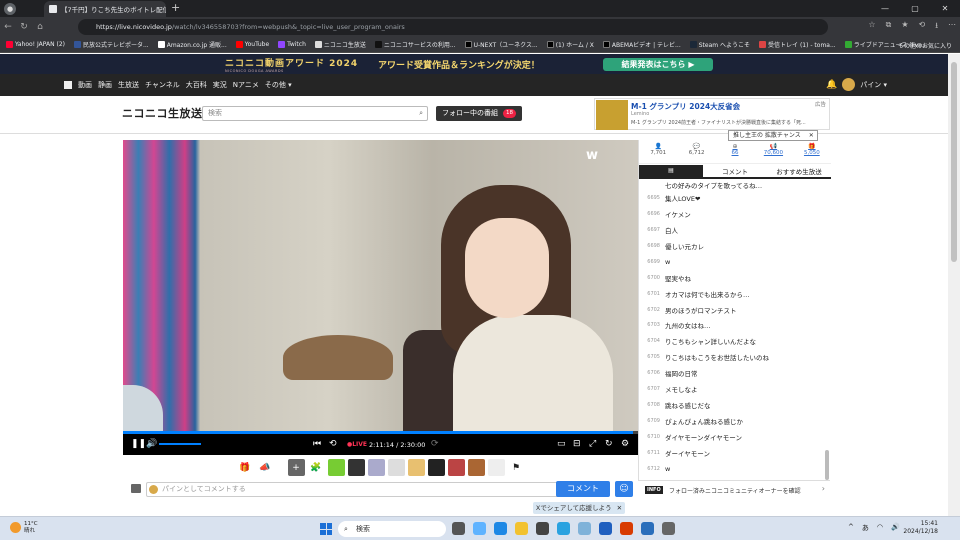 This screenshot has height=540, width=960. Describe the element at coordinates (435, 444) in the screenshot. I see `forward-icon: ⟳` at that location.